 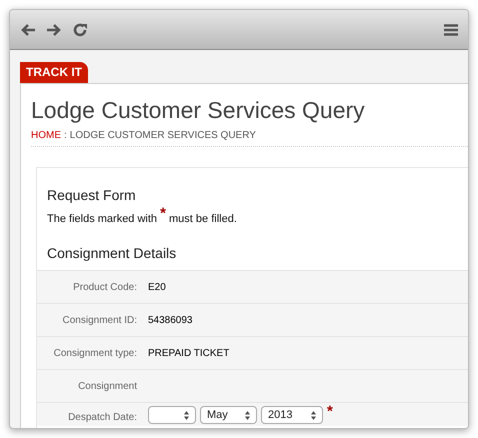 What do you see at coordinates (157, 287) in the screenshot?
I see `field-value: E20` at bounding box center [157, 287].